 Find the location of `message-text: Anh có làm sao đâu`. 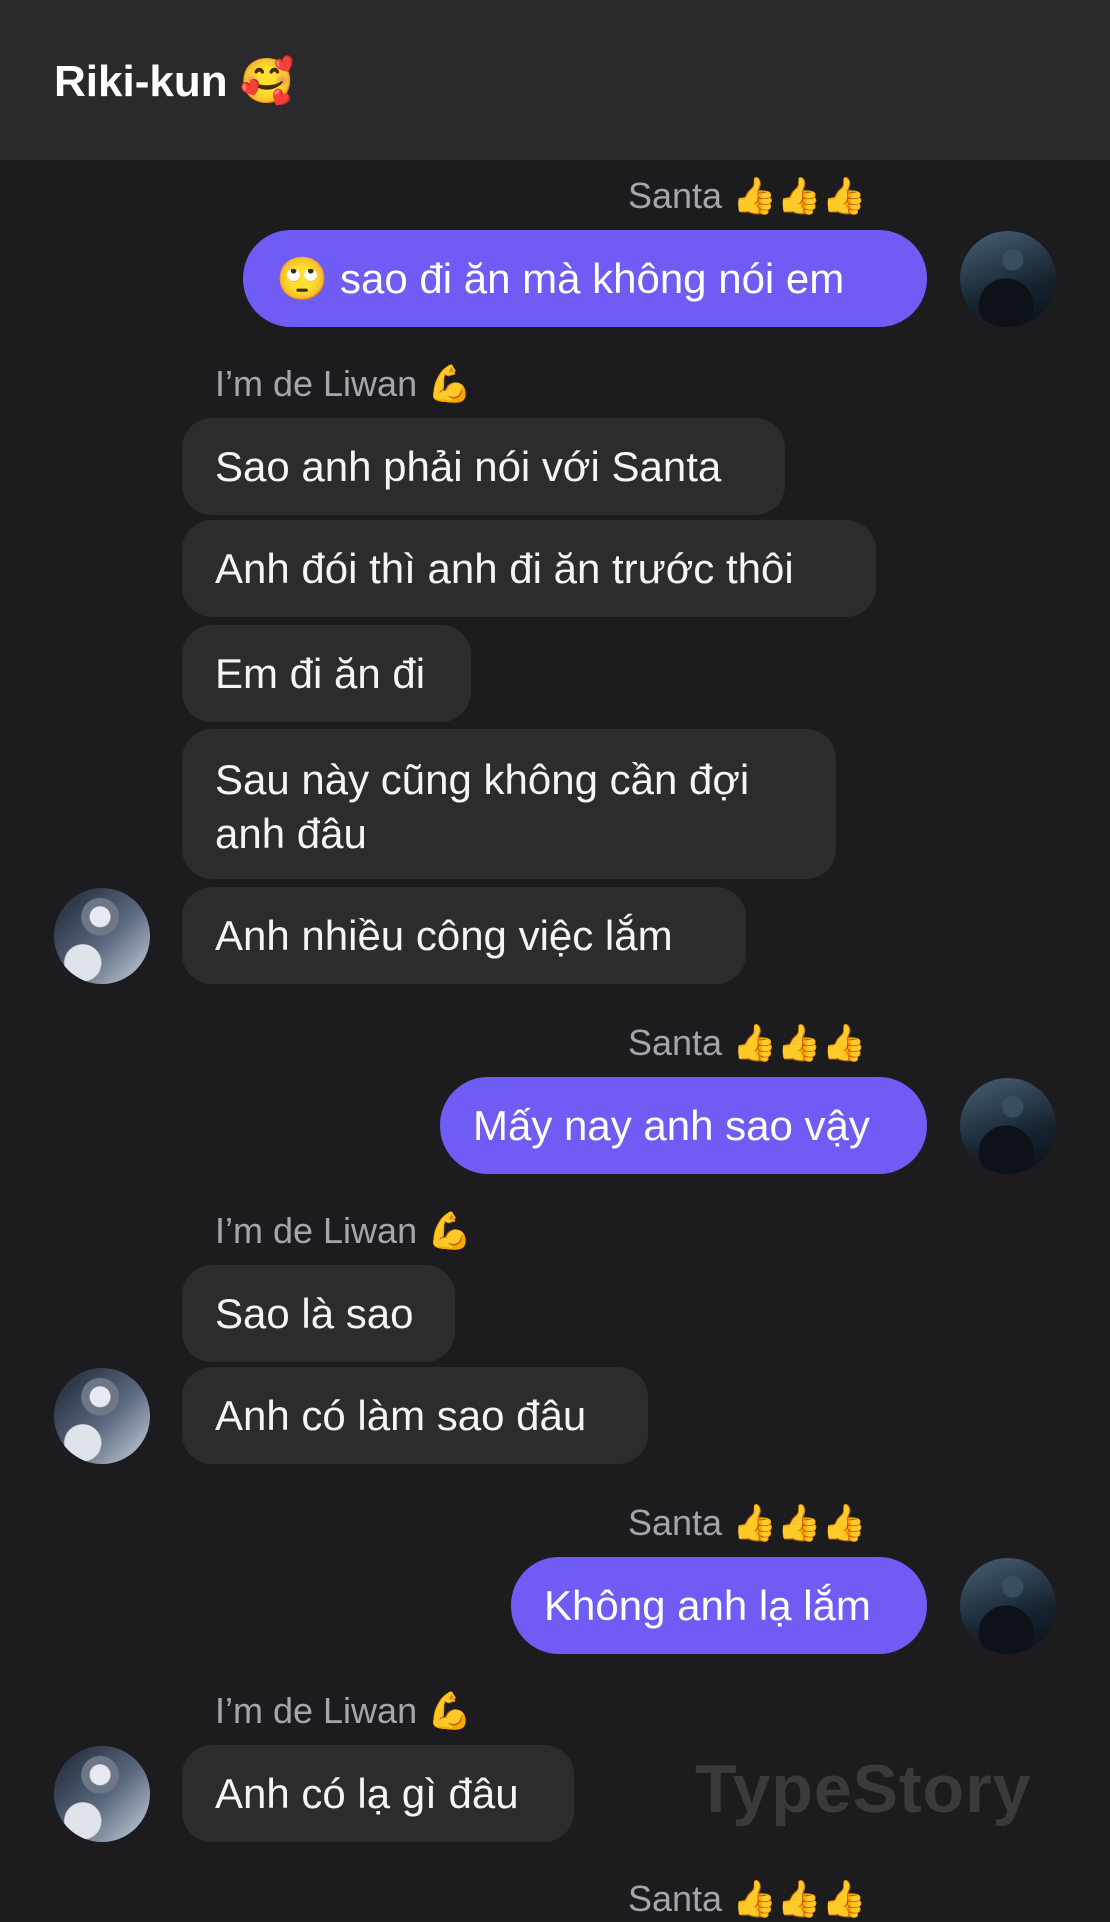

message-text: Anh có làm sao đâu is located at coordinates (401, 1415).